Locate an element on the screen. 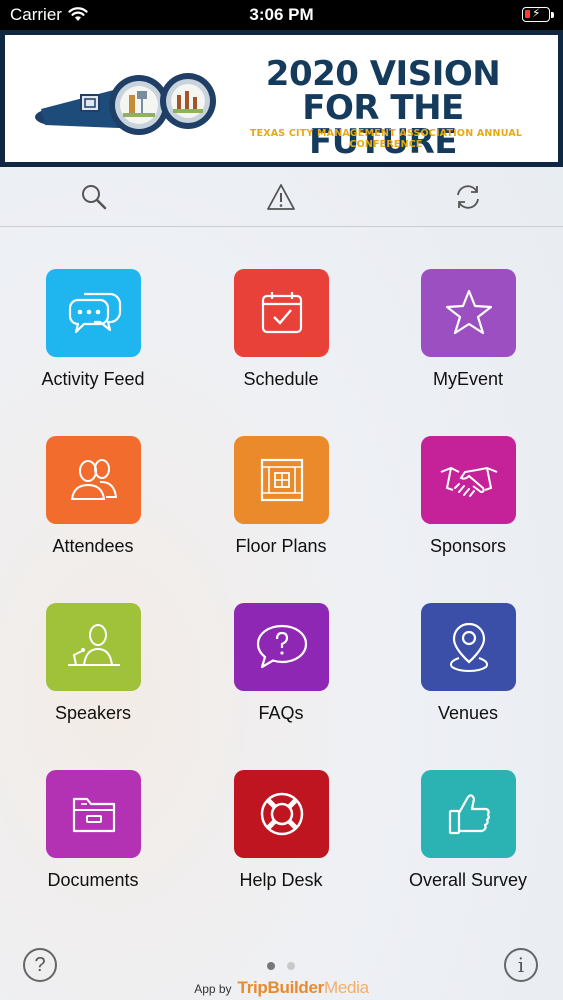 Image resolution: width=563 pixels, height=1000 pixels. tile-attendees-bg is located at coordinates (93, 480).